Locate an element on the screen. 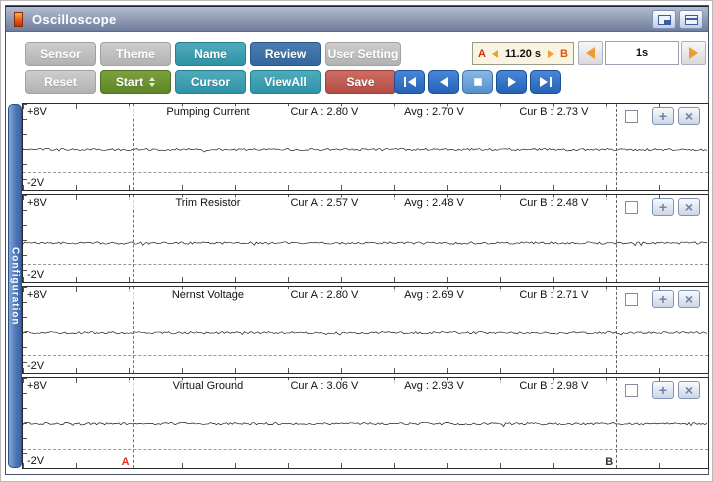 The height and width of the screenshot is (482, 713). review-button: Review is located at coordinates (285, 54).